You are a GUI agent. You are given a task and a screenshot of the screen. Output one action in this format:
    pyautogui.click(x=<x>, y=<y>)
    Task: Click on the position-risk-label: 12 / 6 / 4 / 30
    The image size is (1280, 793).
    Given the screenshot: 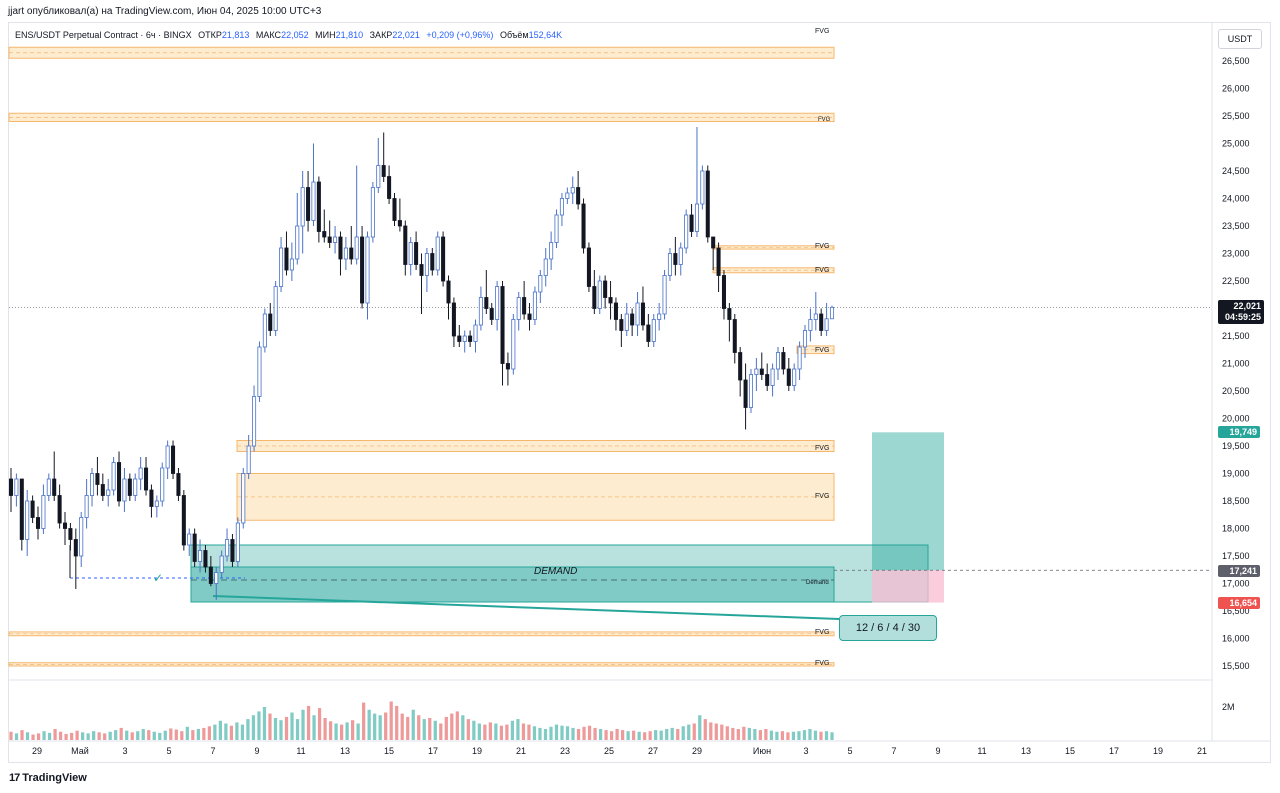 What is the action you would take?
    pyautogui.click(x=888, y=628)
    